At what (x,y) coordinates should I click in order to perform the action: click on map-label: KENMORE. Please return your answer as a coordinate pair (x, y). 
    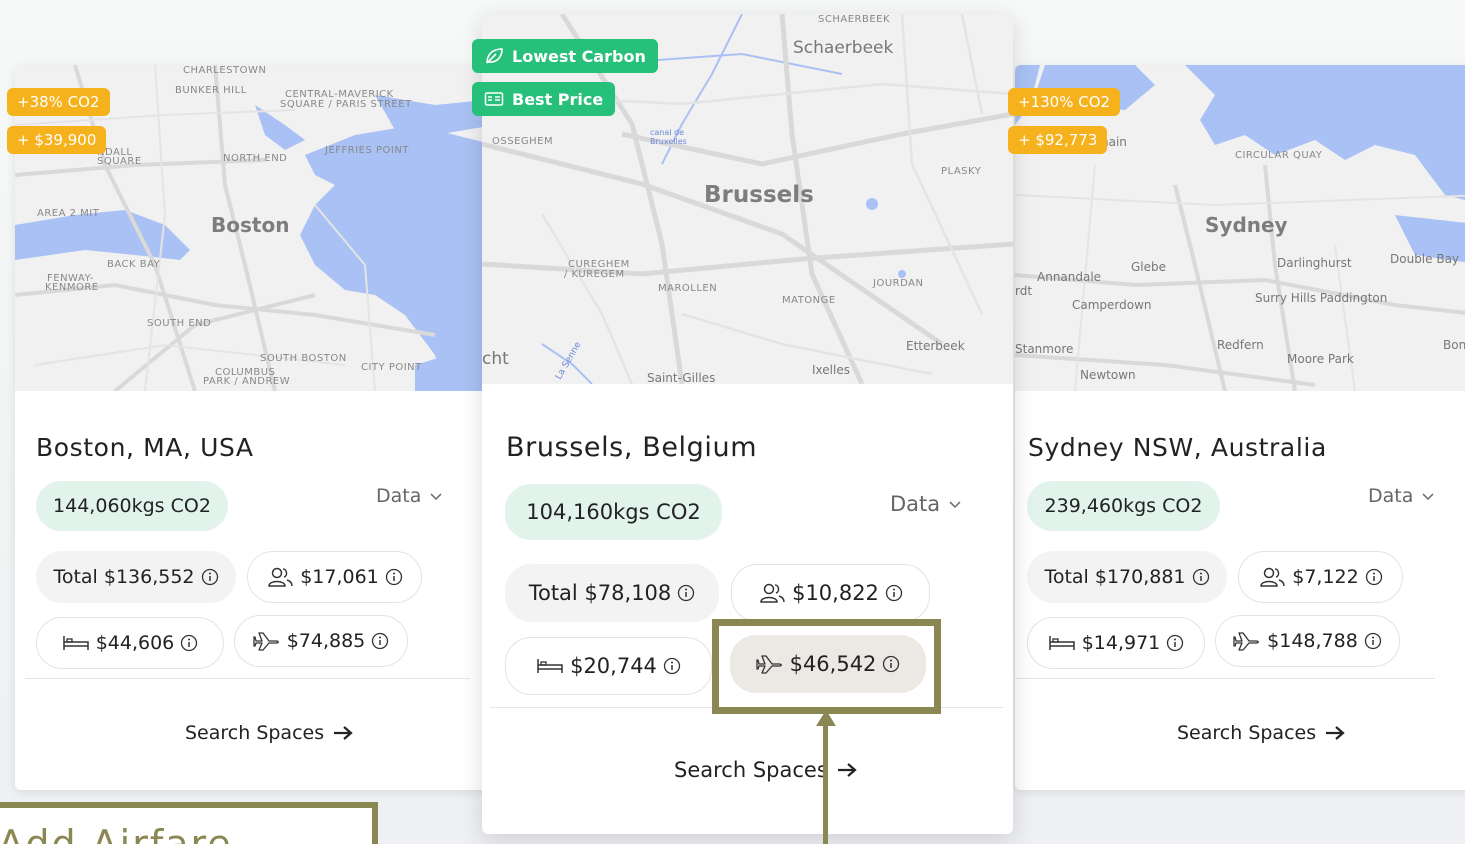
    Looking at the image, I should click on (72, 287).